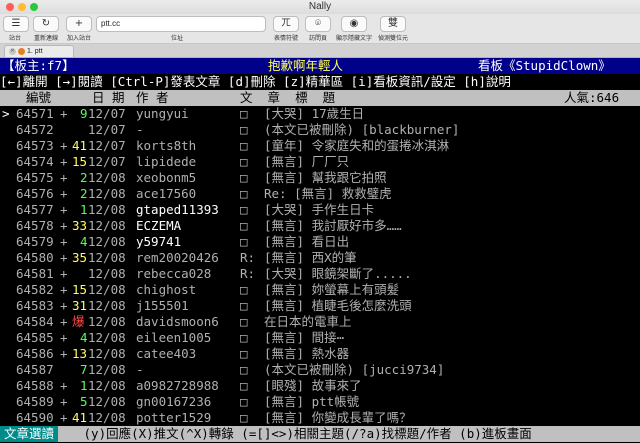 Image resolution: width=640 pixels, height=443 pixels. I want to click on post-title: 在日本的電車上, so click(308, 322).